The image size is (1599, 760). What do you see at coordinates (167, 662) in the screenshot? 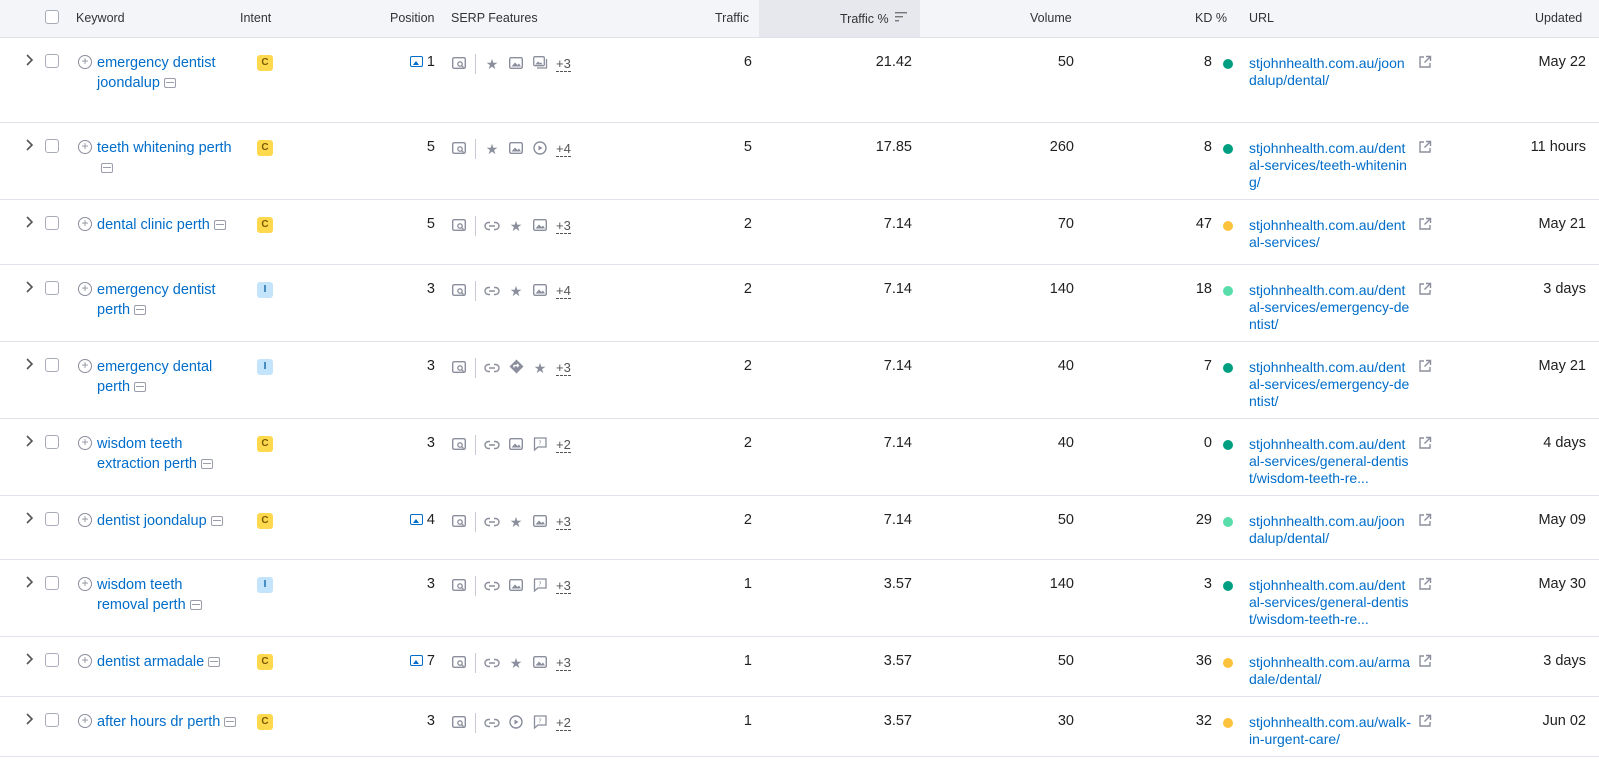
I see `keyword-link: dentist armadale` at bounding box center [167, 662].